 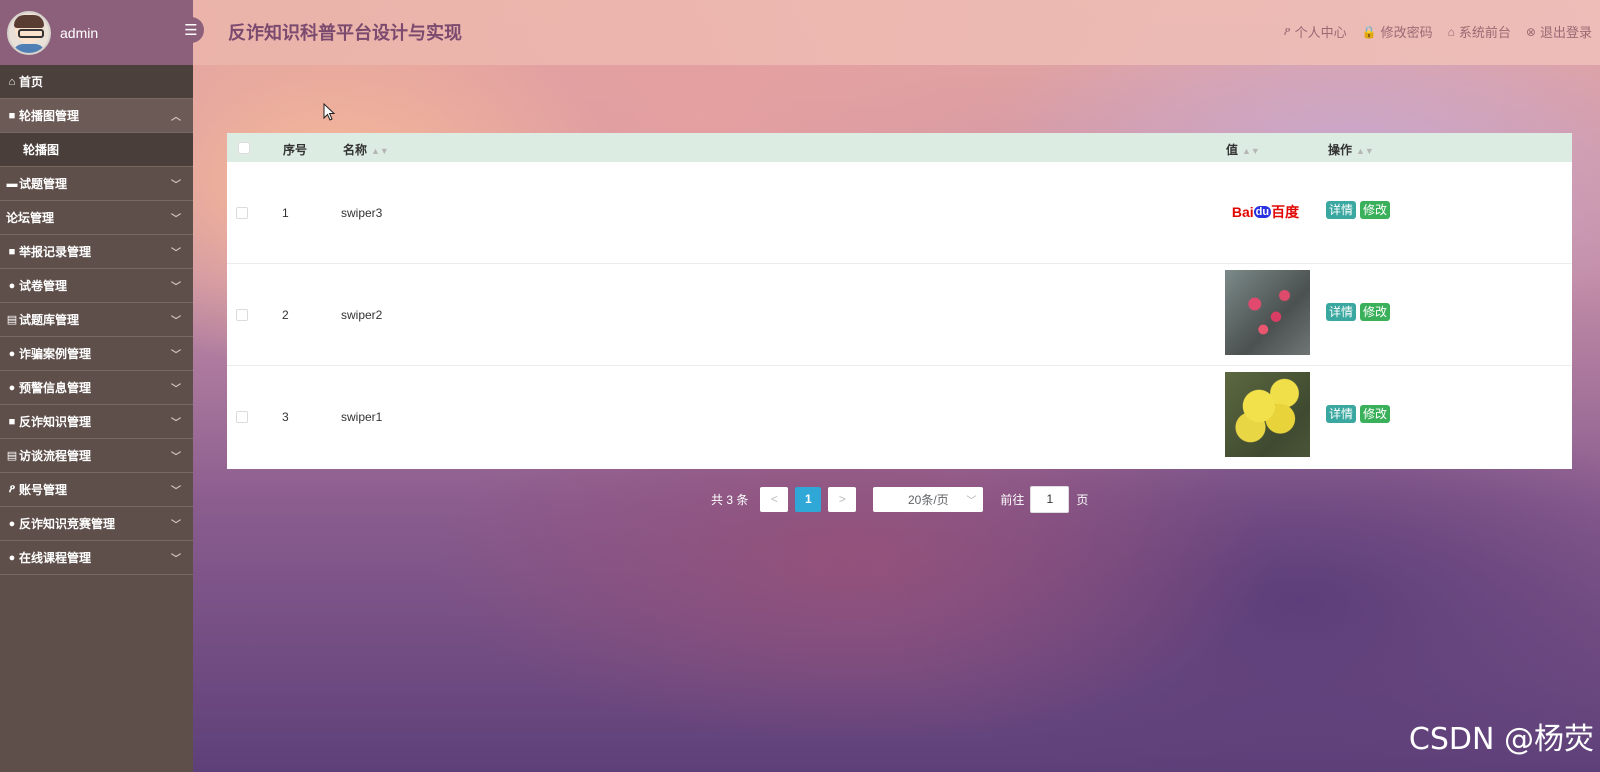 I want to click on sidebar-item-interviews: ▤ 访谈流程管理 ﹀, so click(x=96, y=456).